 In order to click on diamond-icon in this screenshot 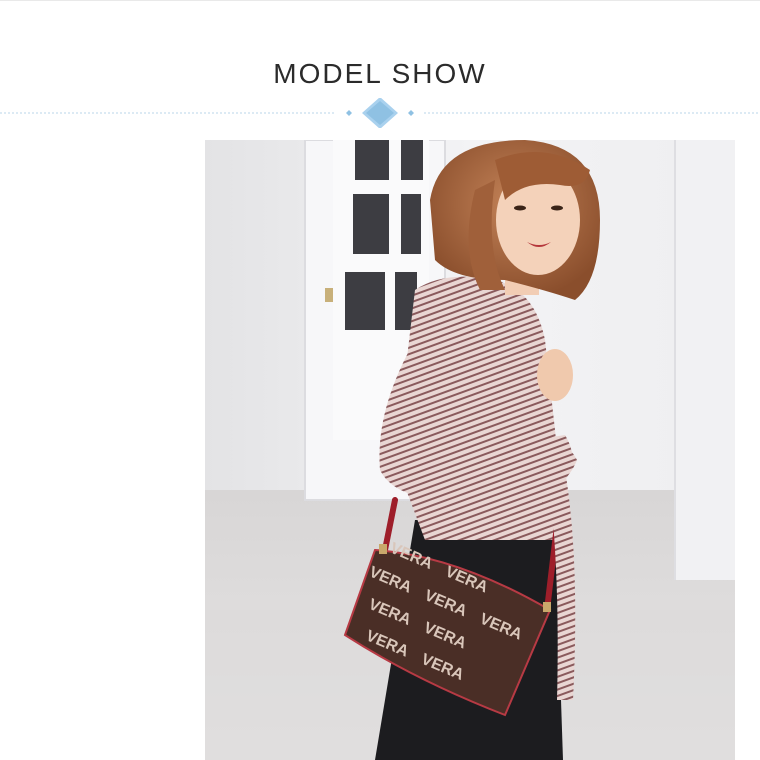, I will do `click(380, 113)`.